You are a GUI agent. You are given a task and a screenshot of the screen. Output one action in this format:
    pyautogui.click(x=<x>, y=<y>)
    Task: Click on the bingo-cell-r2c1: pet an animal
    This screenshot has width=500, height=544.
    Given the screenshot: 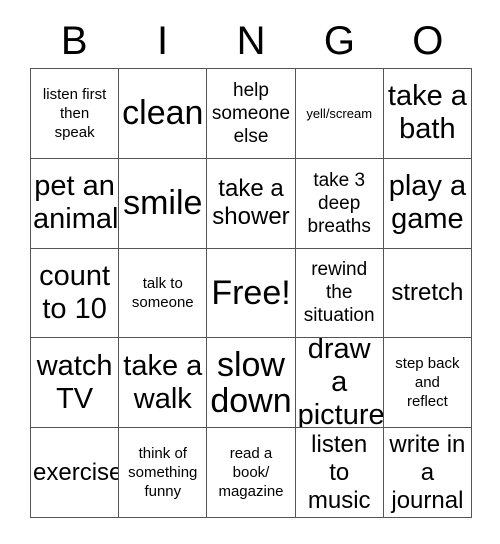 What is the action you would take?
    pyautogui.click(x=75, y=203)
    